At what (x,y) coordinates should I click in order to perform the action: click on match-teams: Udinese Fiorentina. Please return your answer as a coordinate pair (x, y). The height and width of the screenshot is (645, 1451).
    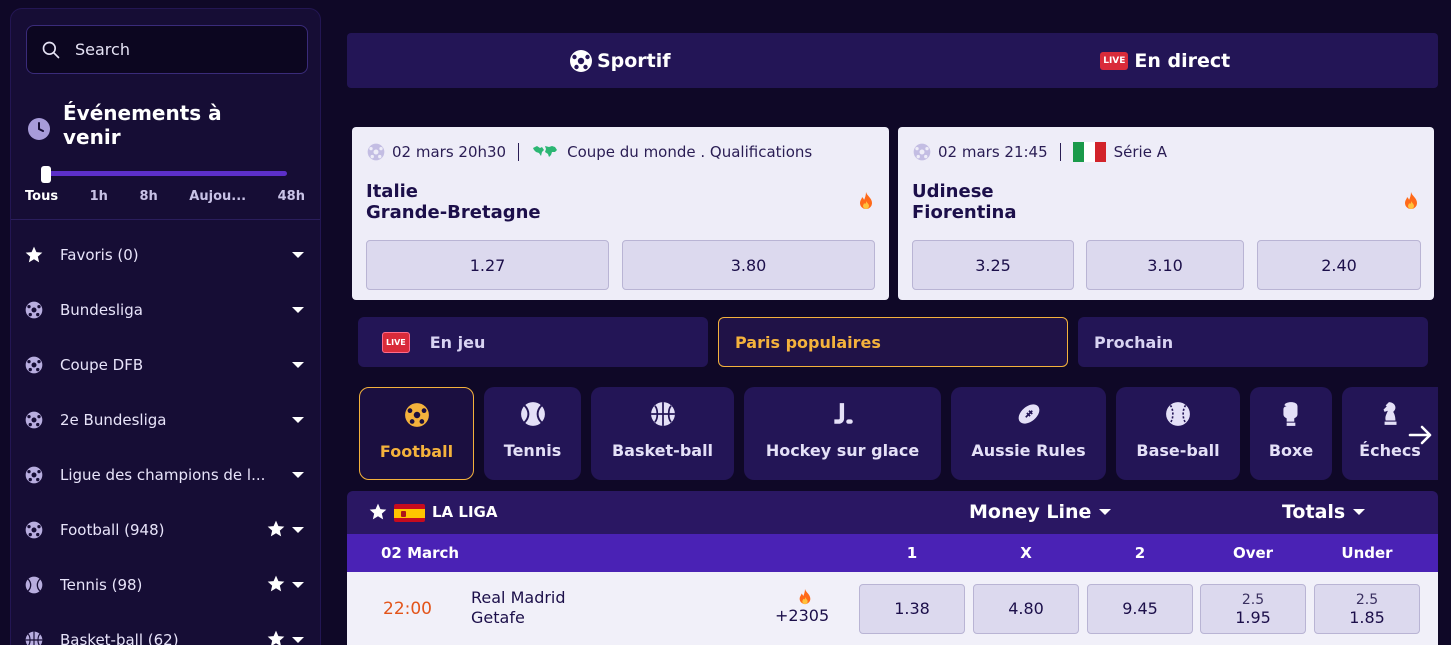
    Looking at the image, I should click on (964, 202).